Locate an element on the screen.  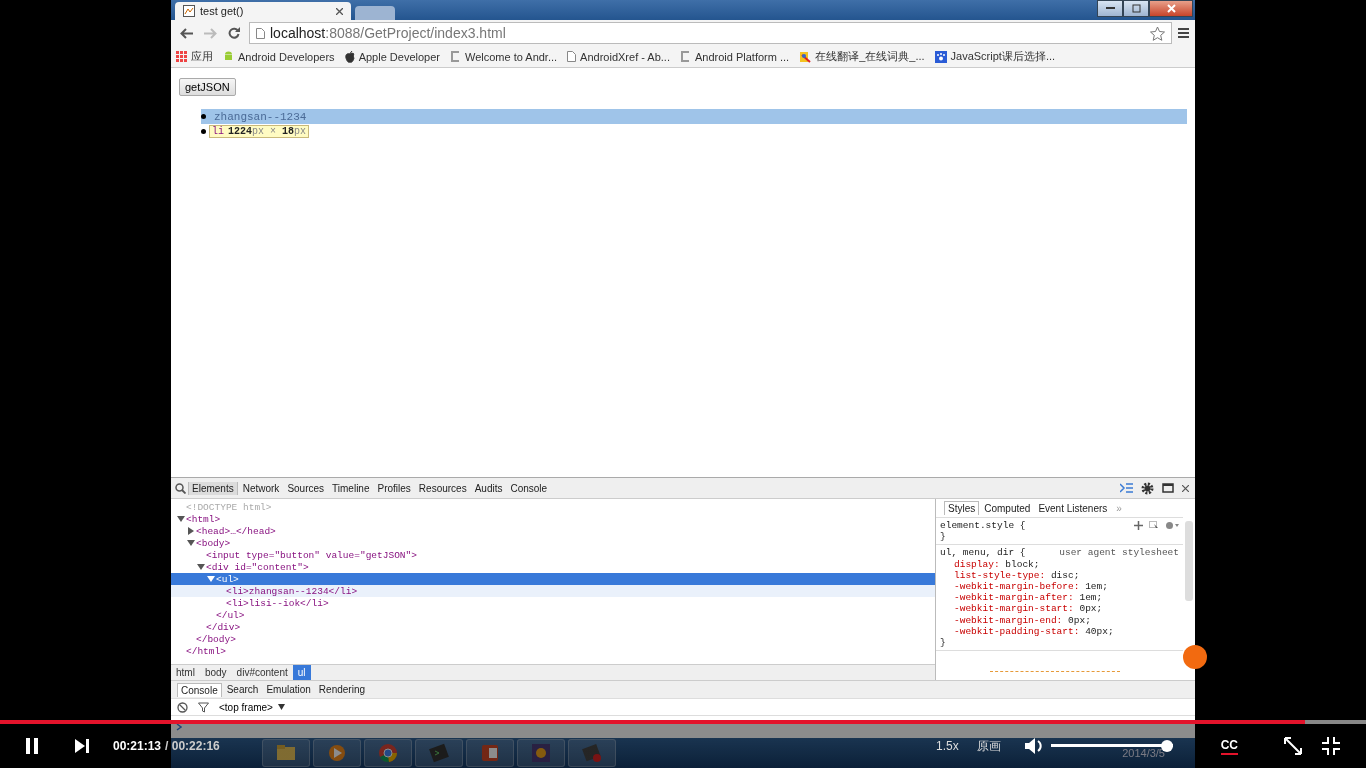
minimize-icon is located at coordinates (1110, 8).